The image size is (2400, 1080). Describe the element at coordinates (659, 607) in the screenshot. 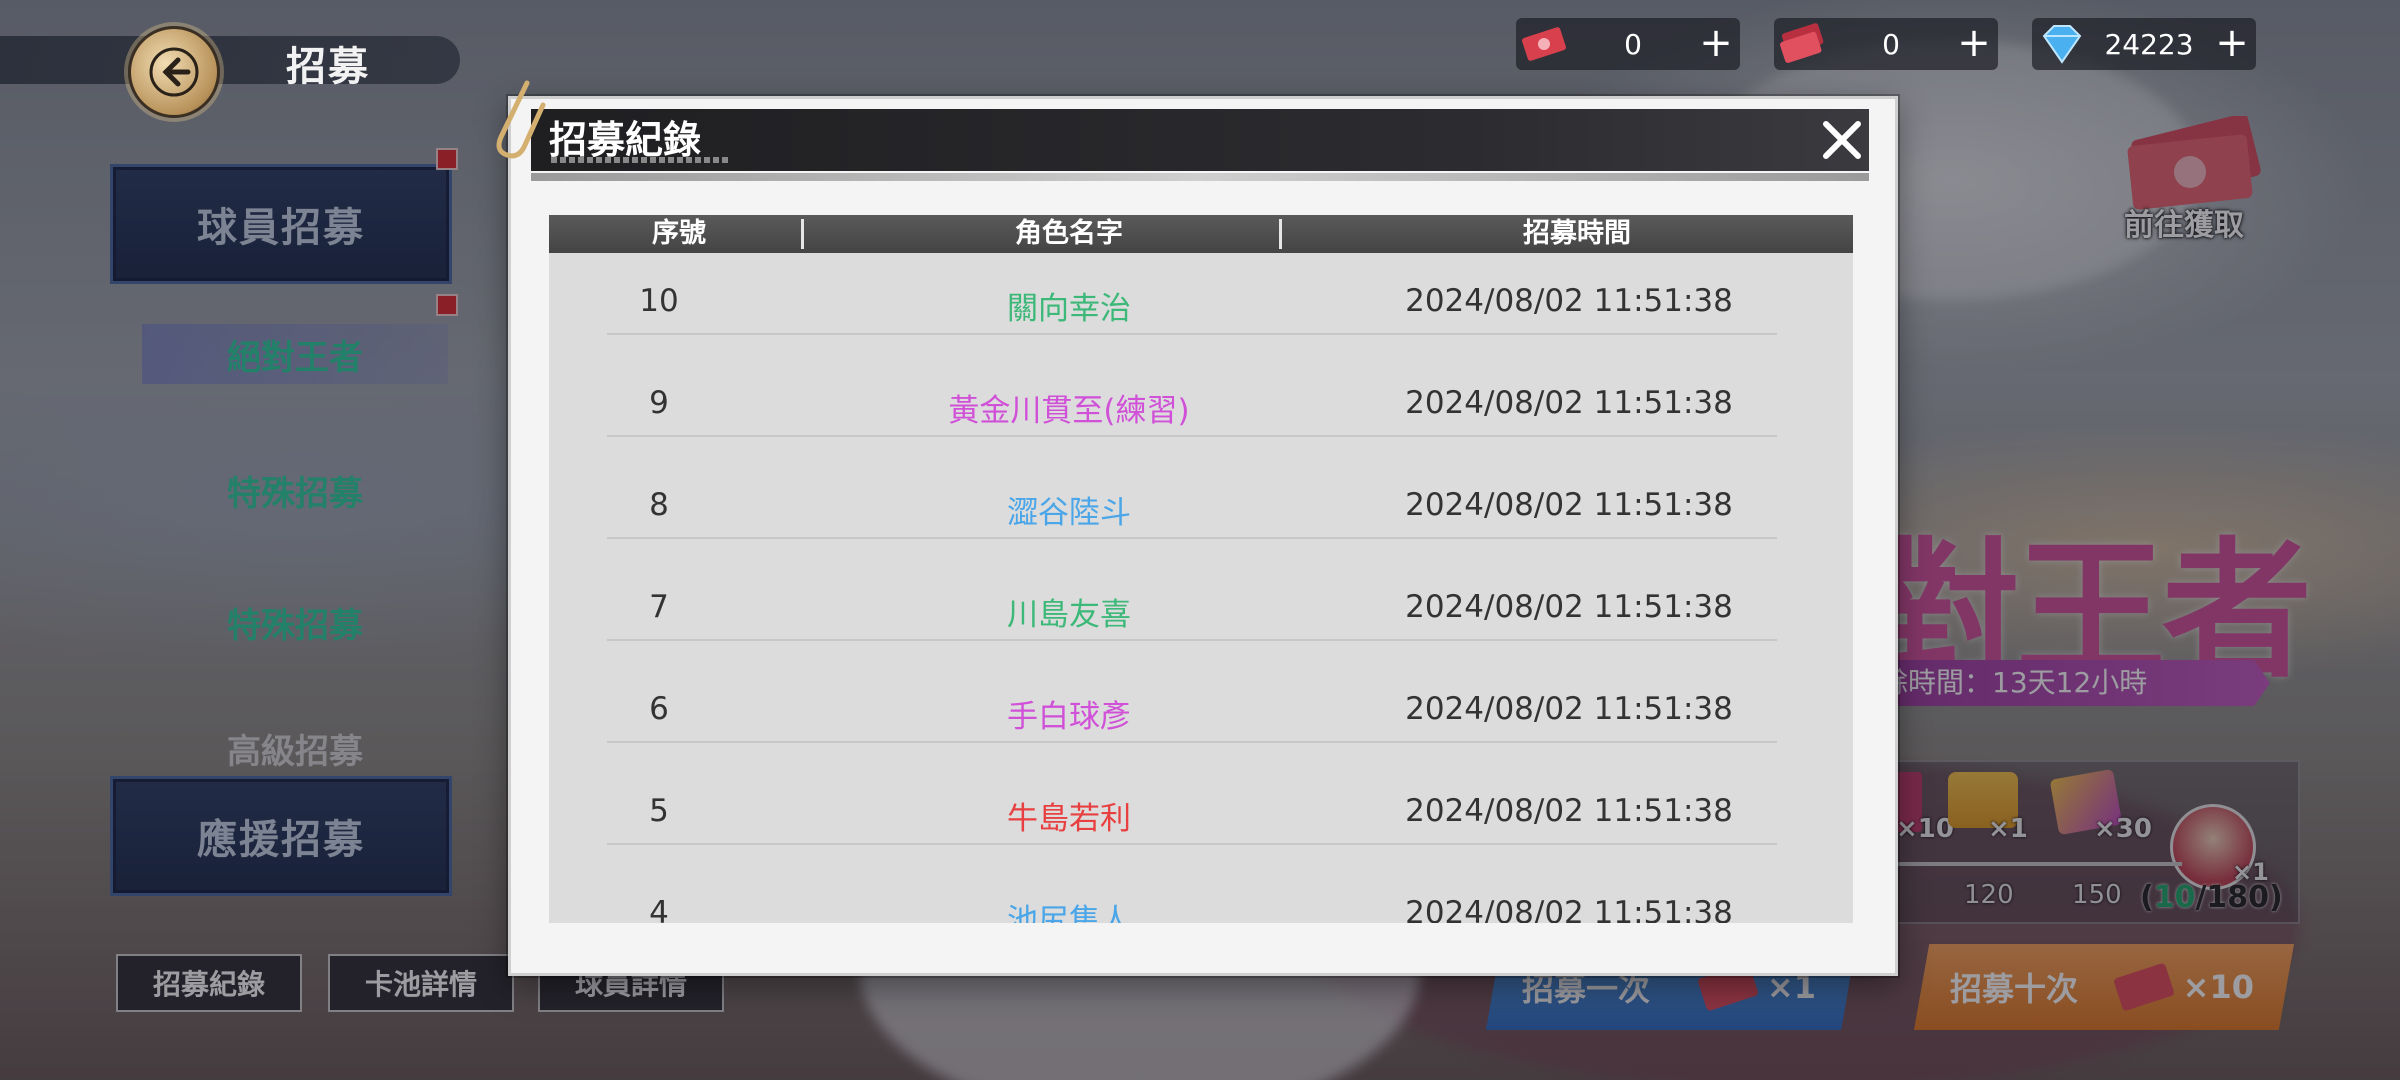

I see `row-number: 7` at that location.